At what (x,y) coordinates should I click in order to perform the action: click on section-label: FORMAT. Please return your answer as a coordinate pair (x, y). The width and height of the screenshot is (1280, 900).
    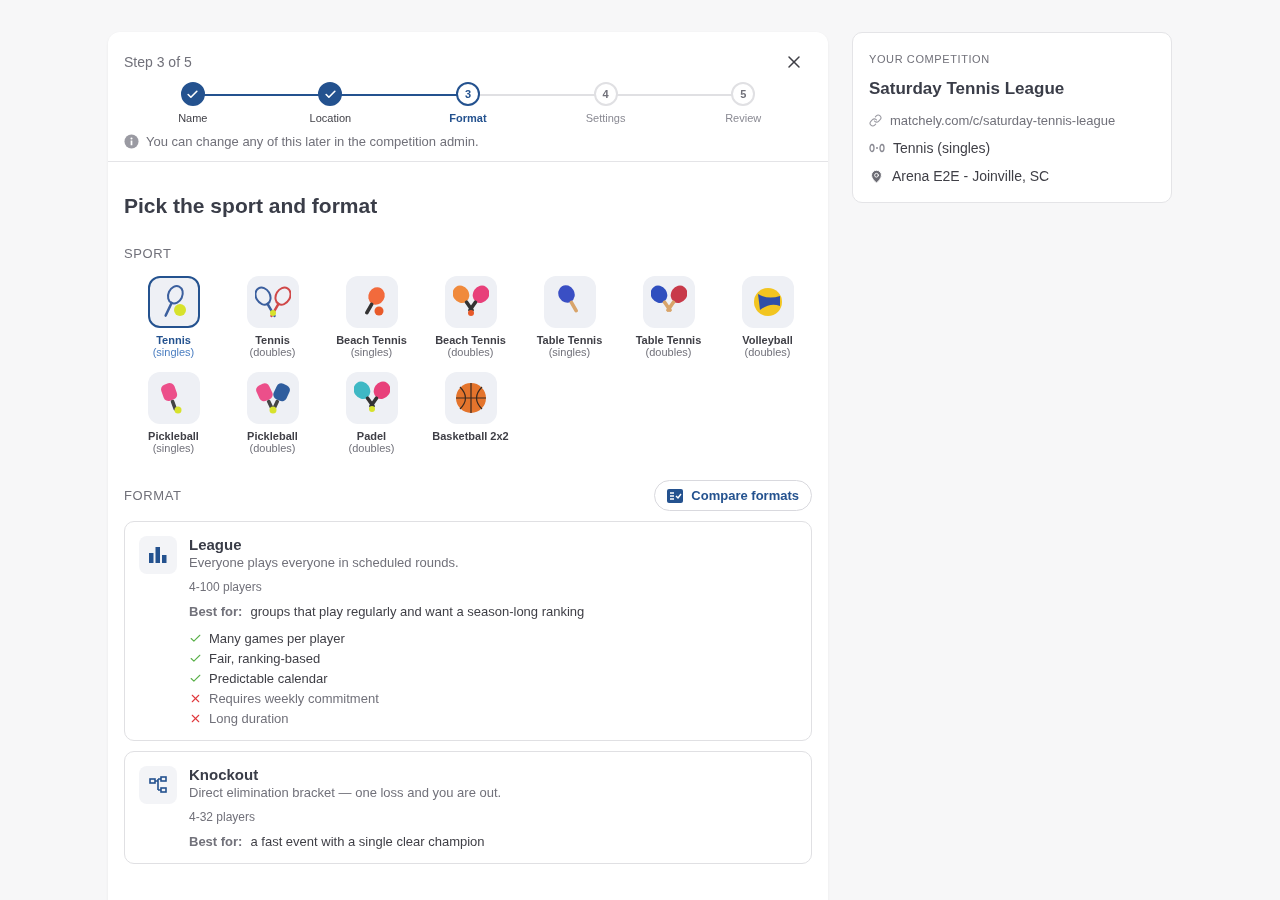
    Looking at the image, I should click on (153, 495).